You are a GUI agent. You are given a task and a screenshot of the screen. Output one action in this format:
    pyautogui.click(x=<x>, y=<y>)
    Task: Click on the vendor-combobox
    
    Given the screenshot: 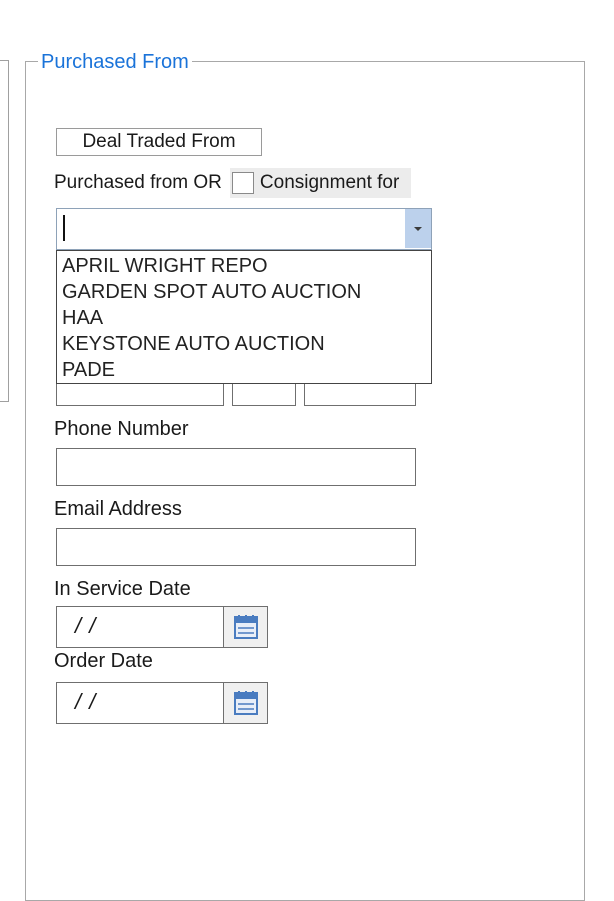 What is the action you would take?
    pyautogui.click(x=244, y=229)
    